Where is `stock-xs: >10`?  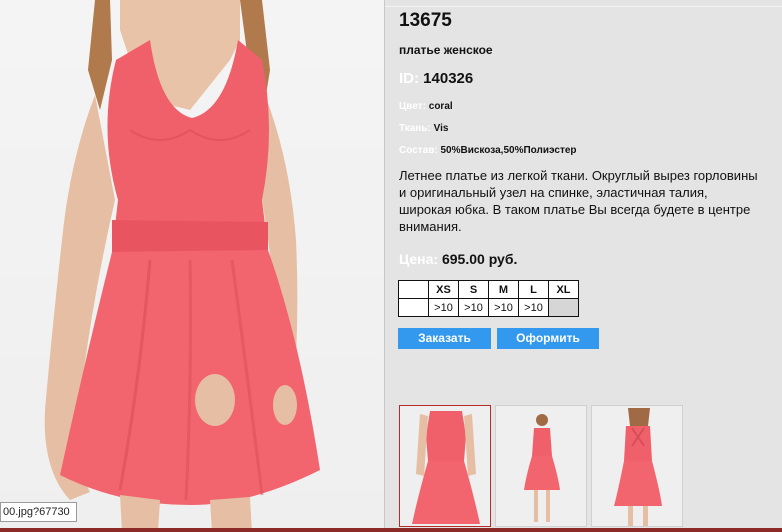 stock-xs: >10 is located at coordinates (443, 307).